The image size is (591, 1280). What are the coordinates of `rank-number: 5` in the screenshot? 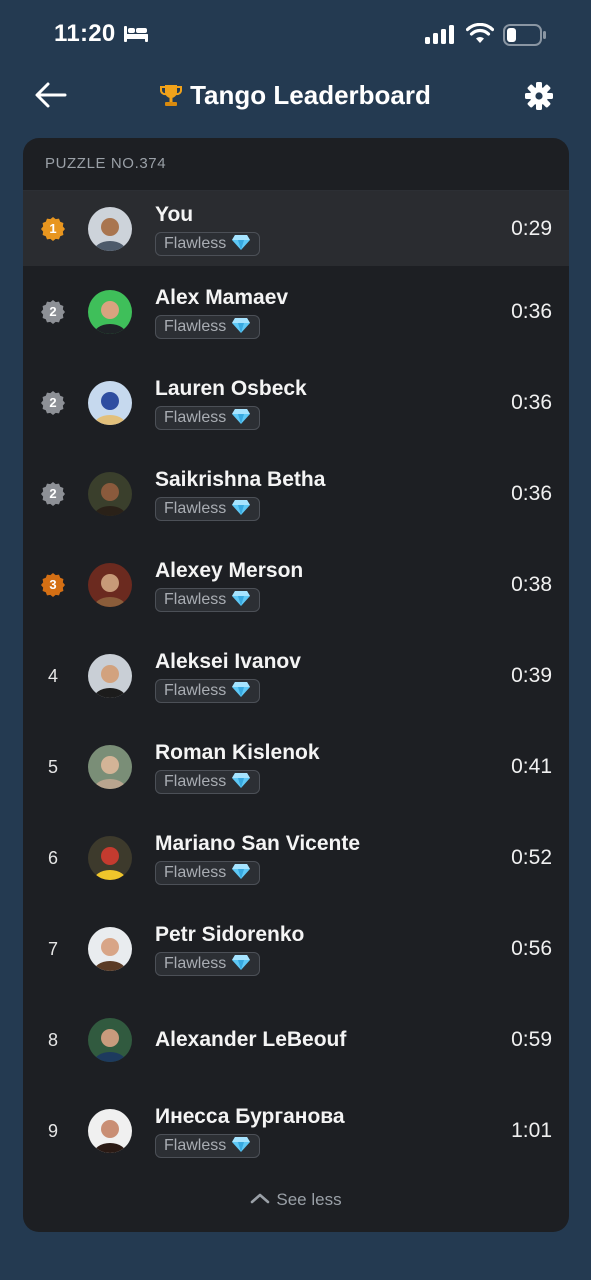 It's located at (52, 766).